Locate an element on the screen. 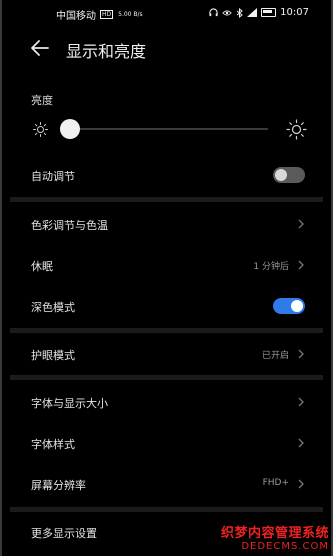  more-display-settings-label: 更多显示设置 is located at coordinates (64, 533).